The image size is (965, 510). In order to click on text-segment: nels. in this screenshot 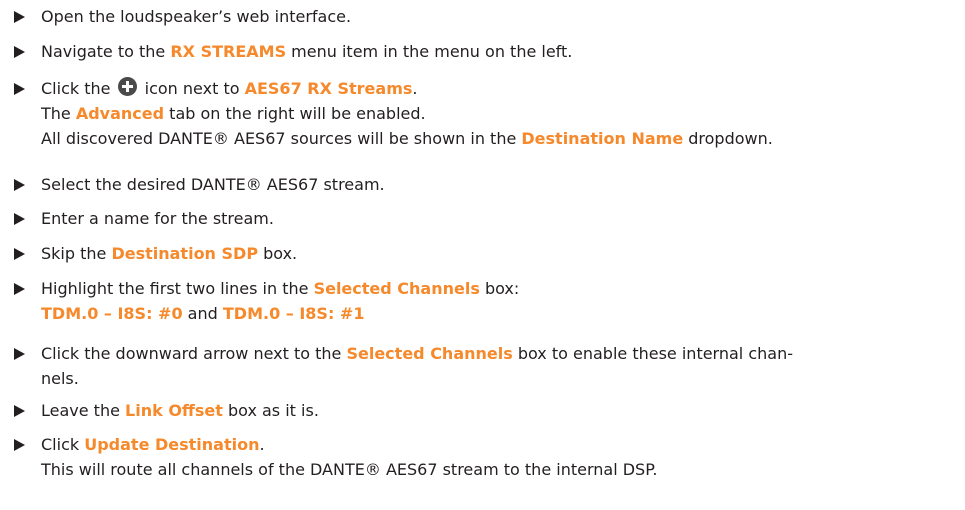, I will do `click(60, 378)`.